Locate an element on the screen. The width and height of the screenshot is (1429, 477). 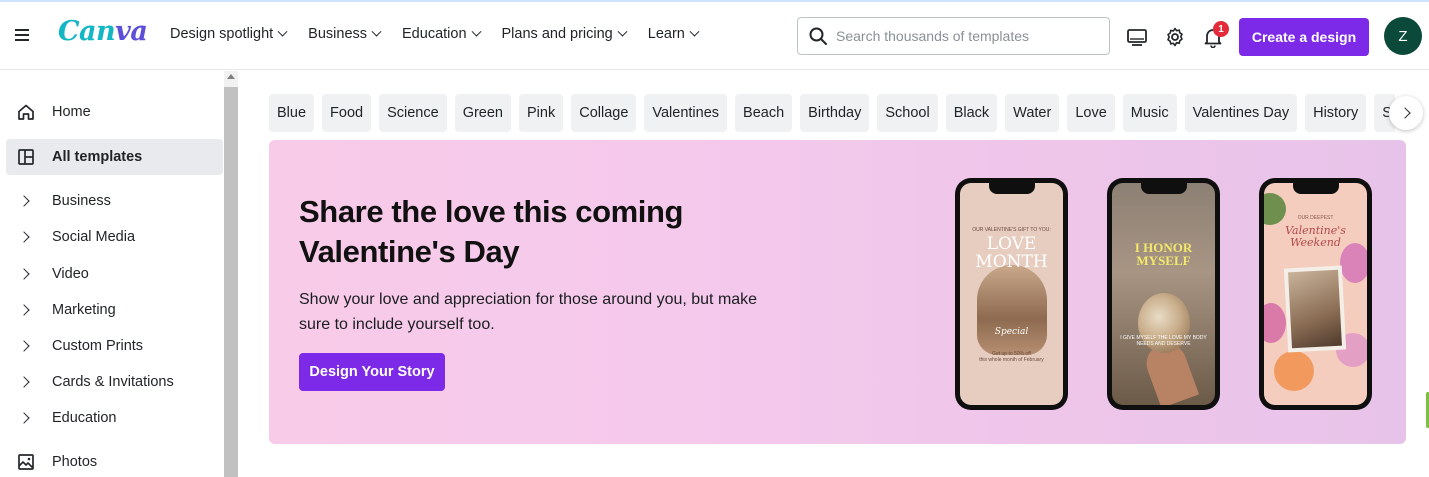
nav-plans-pricing: Plans and pricing is located at coordinates (564, 34).